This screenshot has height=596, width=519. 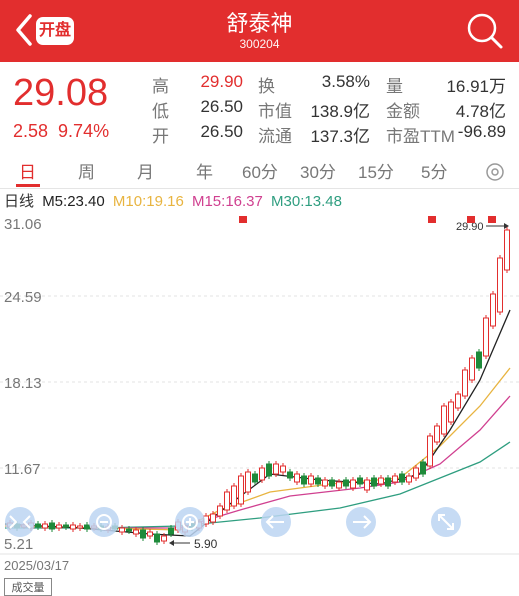 What do you see at coordinates (23, 383) in the screenshot?
I see `y-axis-label: 18.13` at bounding box center [23, 383].